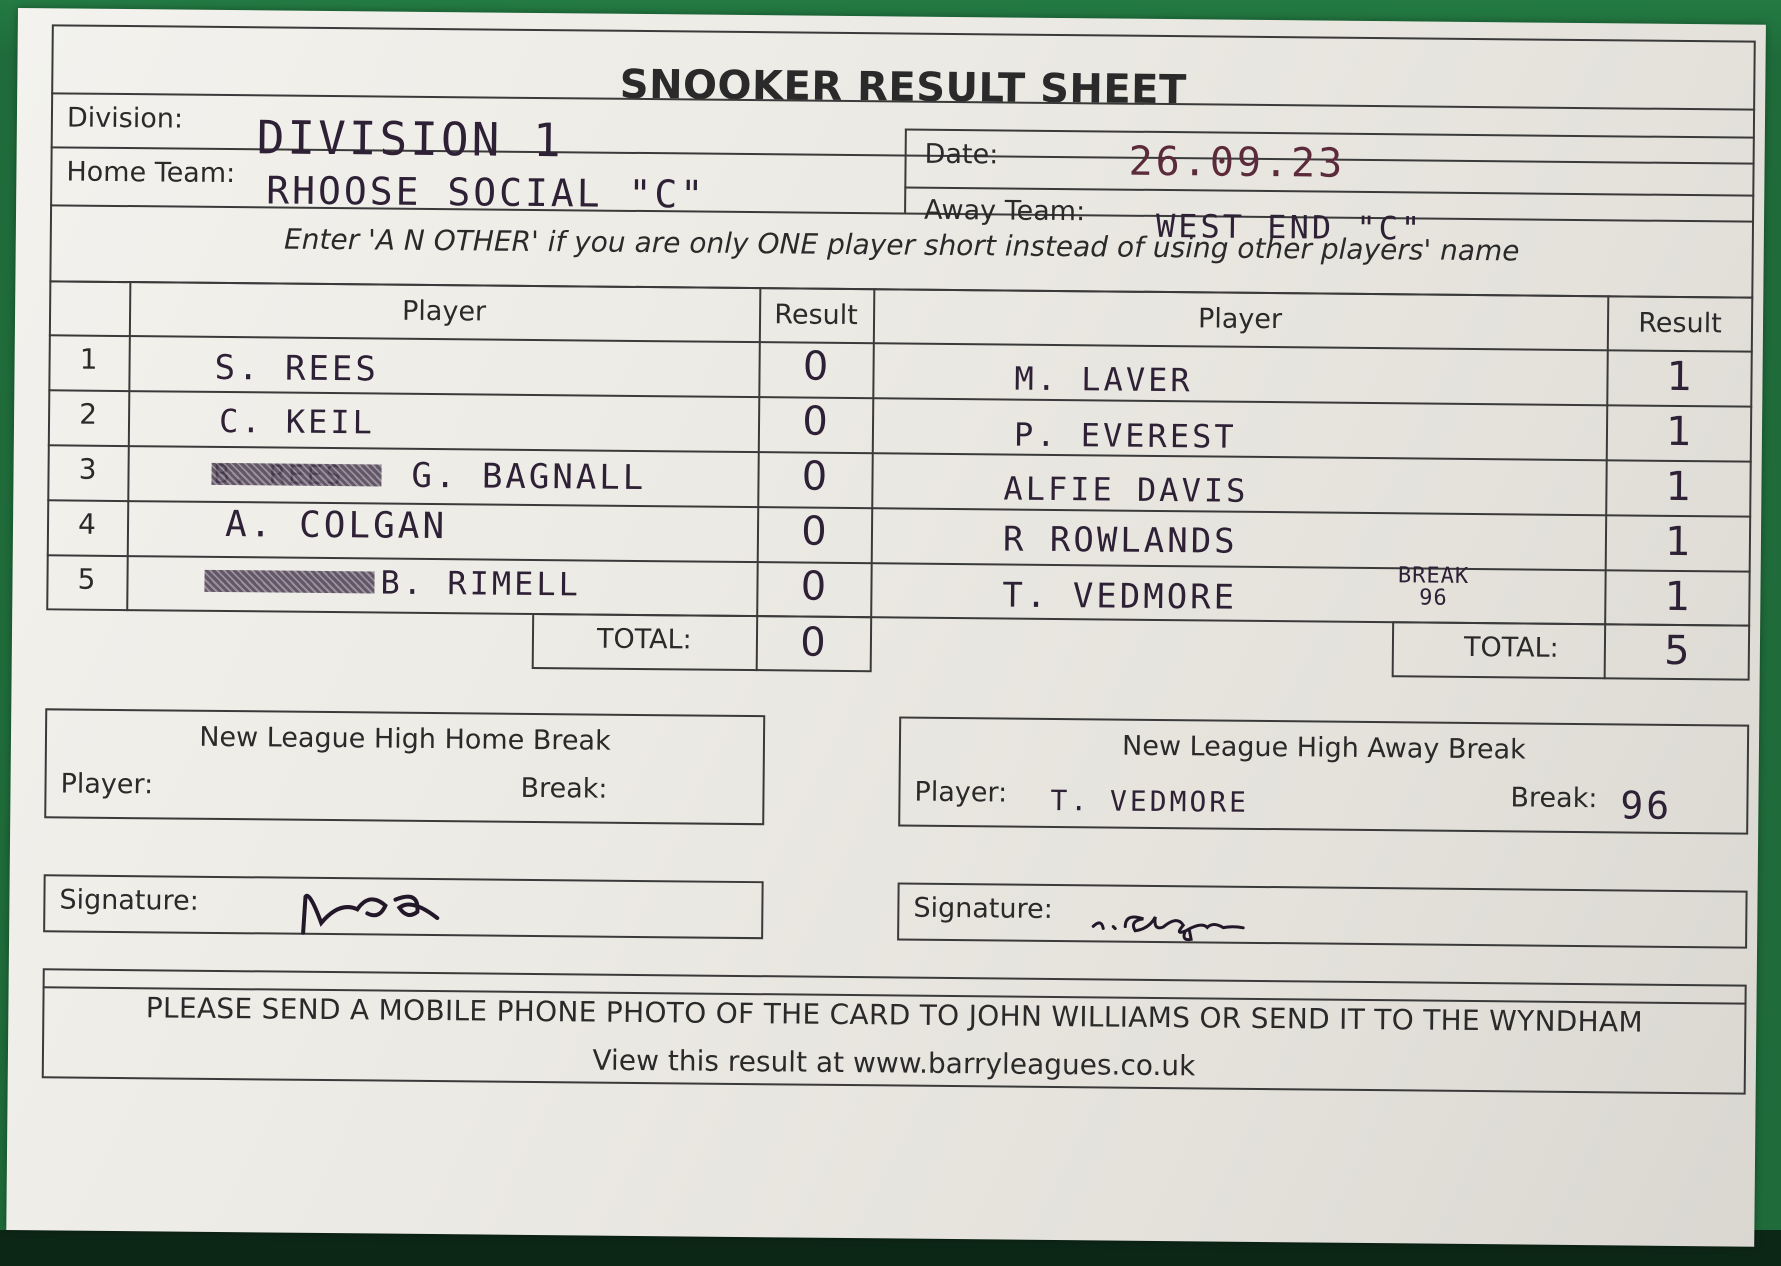 Image resolution: width=1781 pixels, height=1266 pixels. What do you see at coordinates (1646, 805) in the screenshot?
I see `high-away-break-value: 96` at bounding box center [1646, 805].